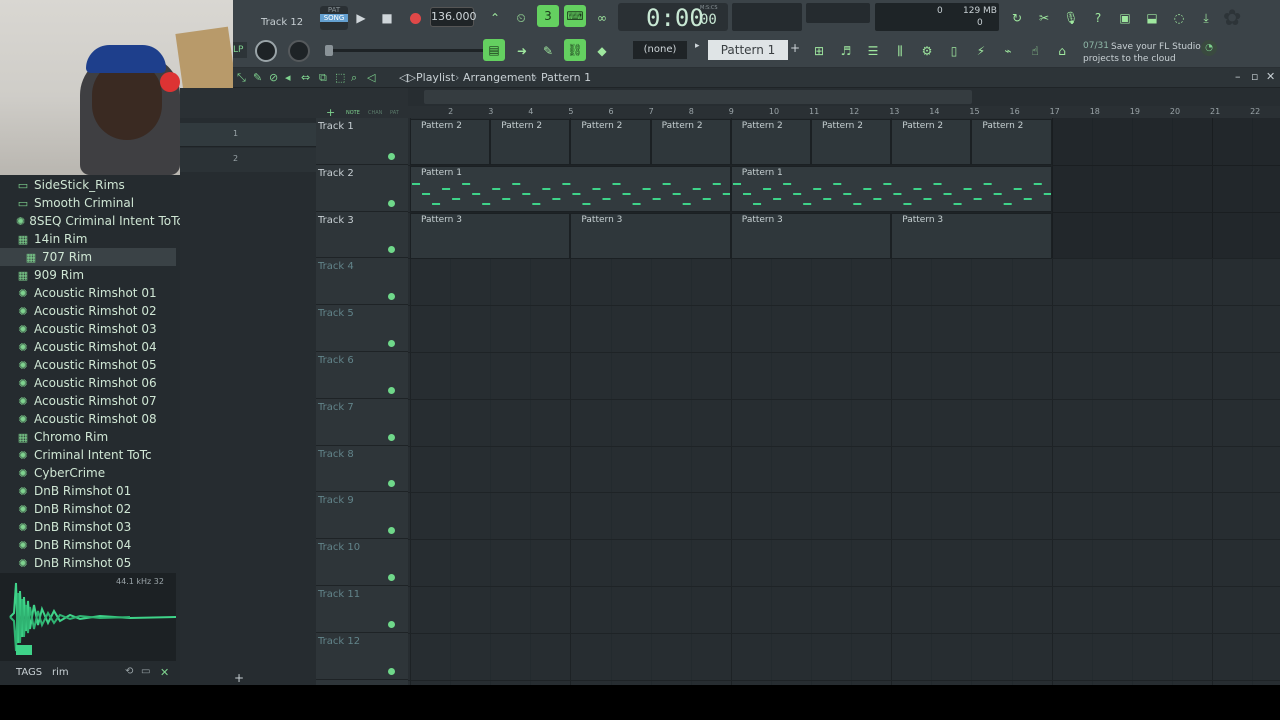 This screenshot has height=720, width=1280. Describe the element at coordinates (453, 17) in the screenshot. I see `tempo-field: 136.000` at that location.